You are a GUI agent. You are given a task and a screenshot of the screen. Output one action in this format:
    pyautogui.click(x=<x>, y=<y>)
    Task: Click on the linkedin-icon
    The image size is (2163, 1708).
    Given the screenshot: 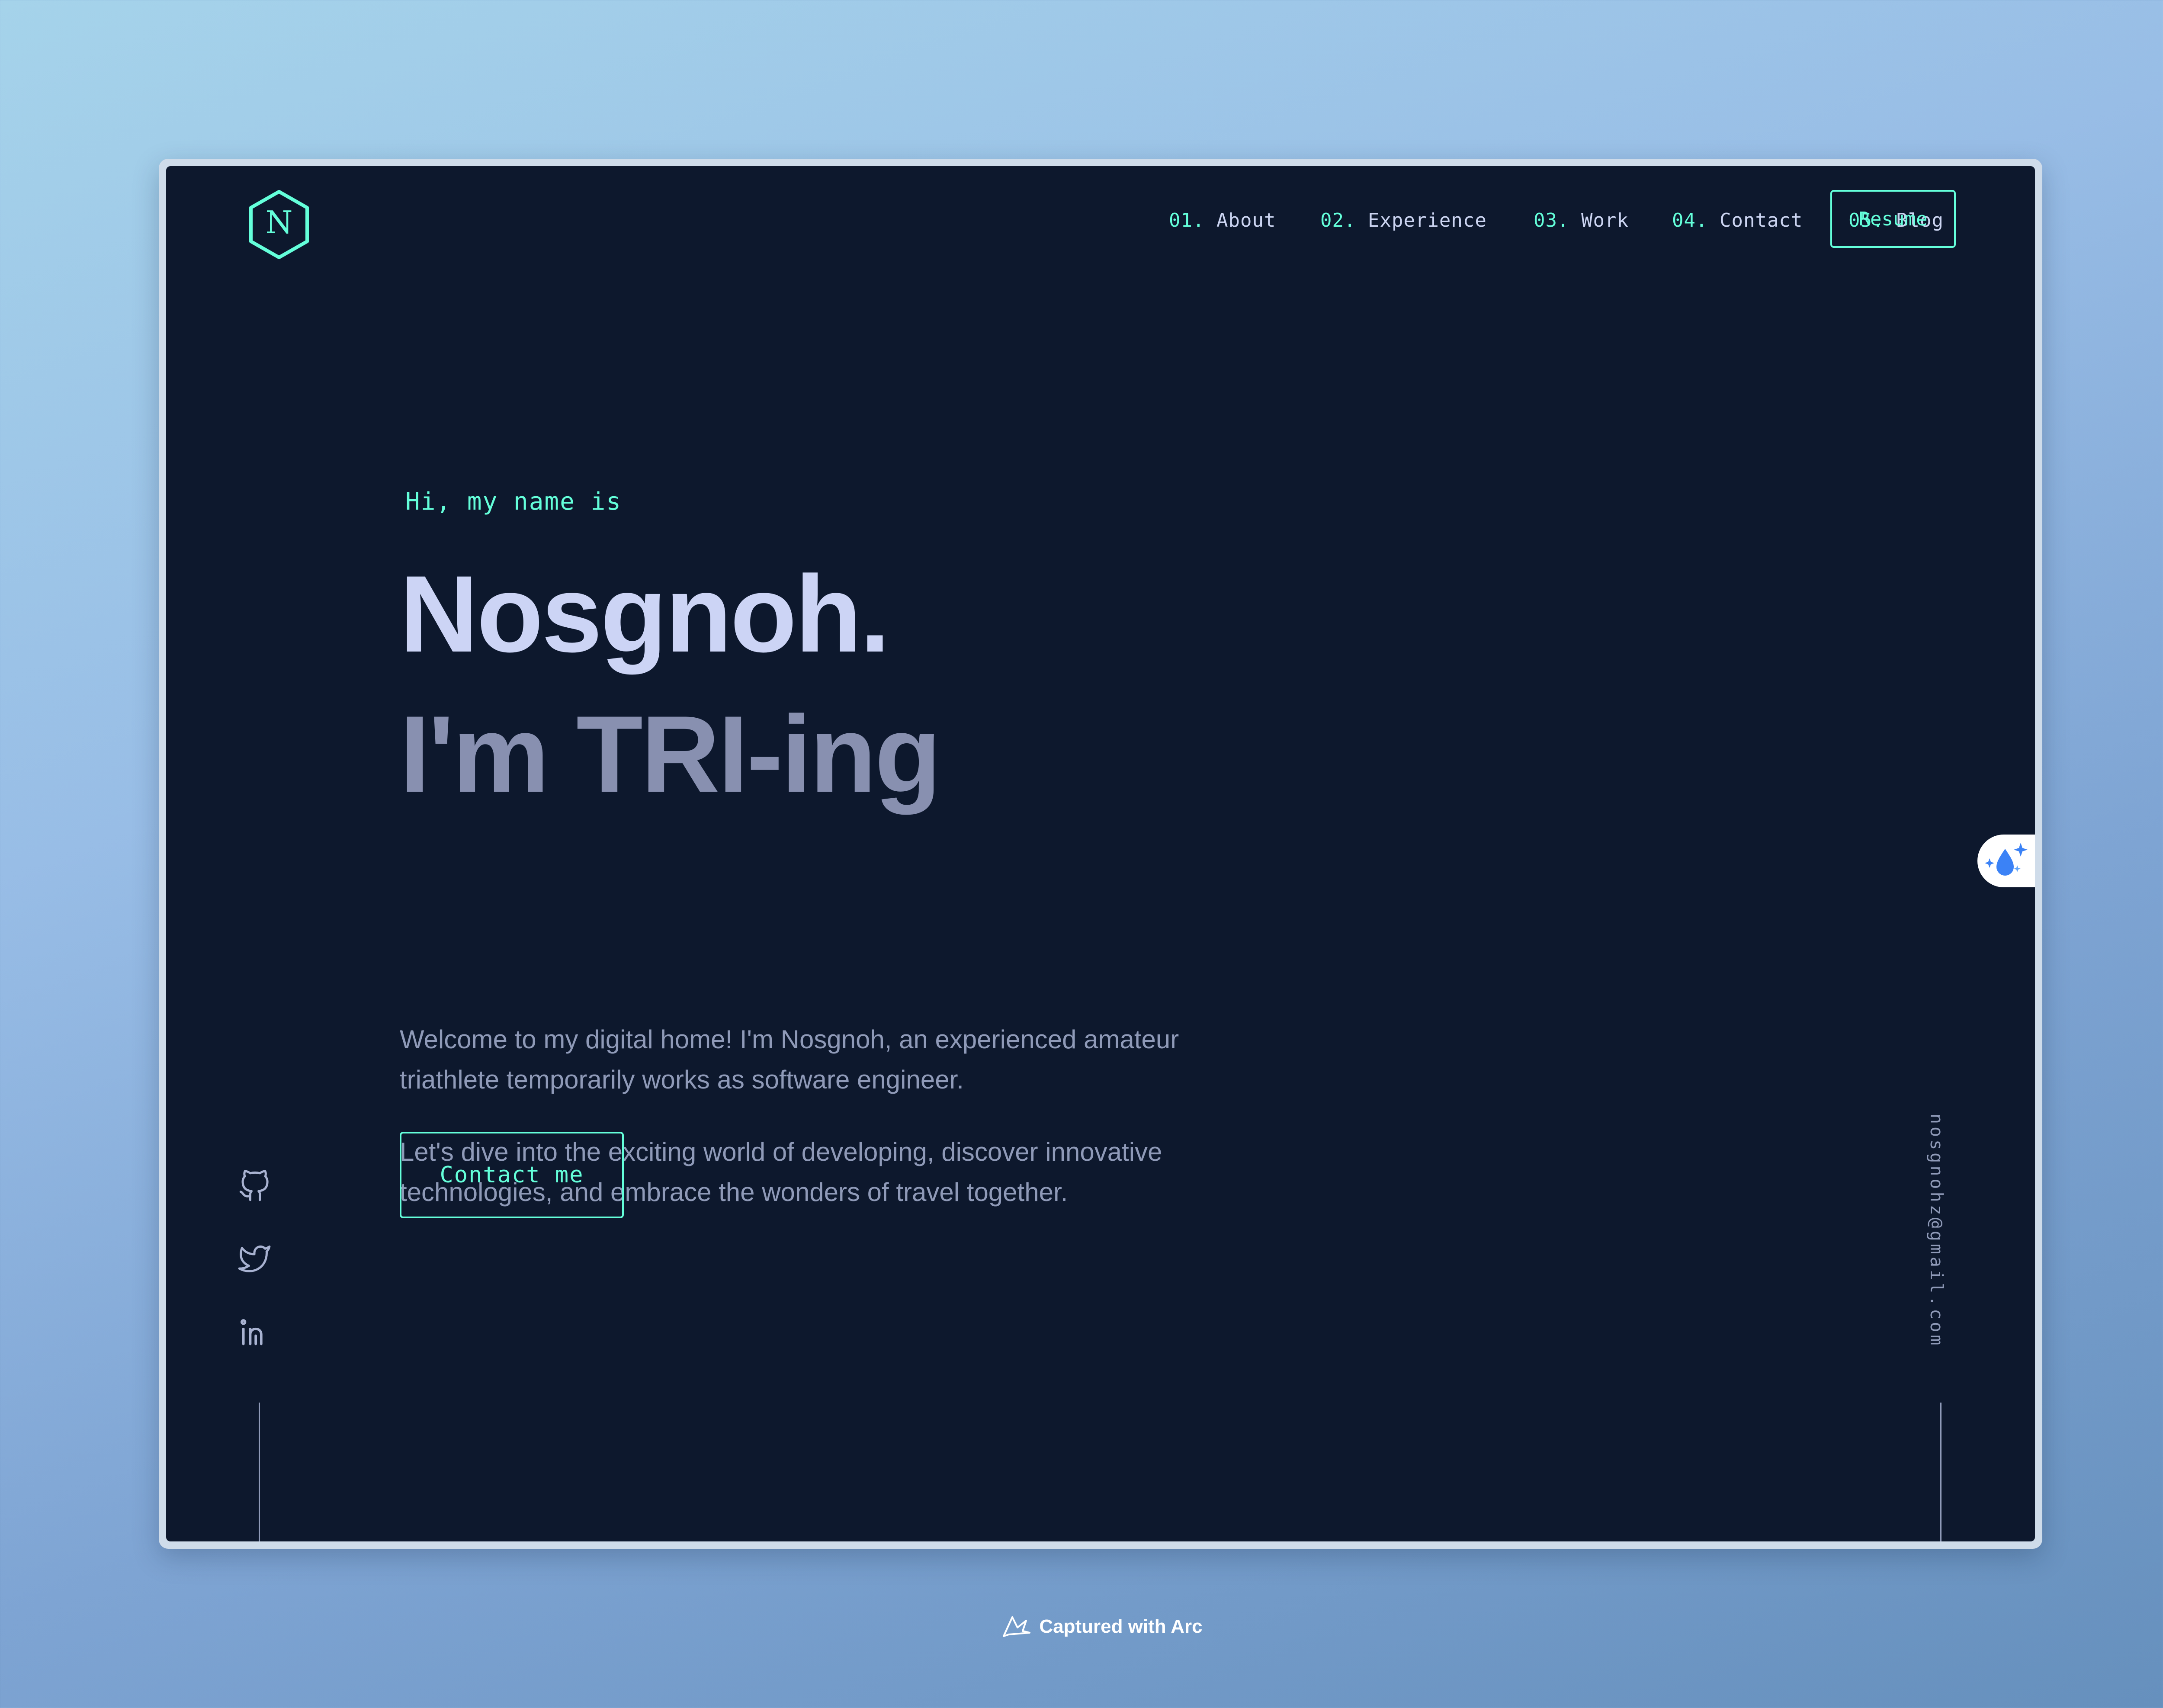 What is the action you would take?
    pyautogui.click(x=255, y=1331)
    